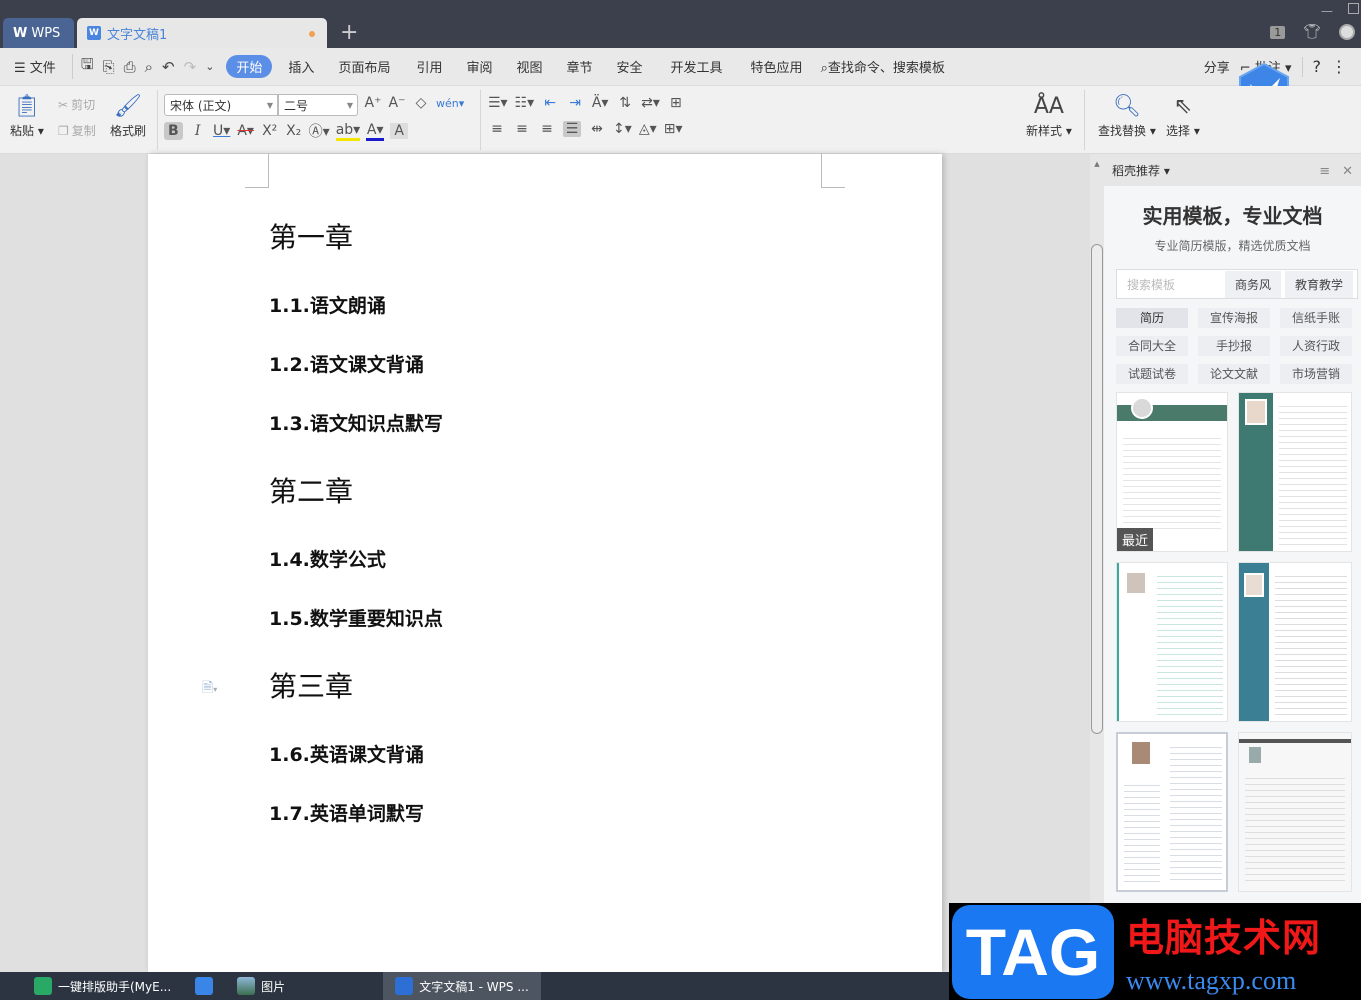 The height and width of the screenshot is (1000, 1361). Describe the element at coordinates (1183, 115) in the screenshot. I see `select-button: ⇖ 选择 ▾` at that location.